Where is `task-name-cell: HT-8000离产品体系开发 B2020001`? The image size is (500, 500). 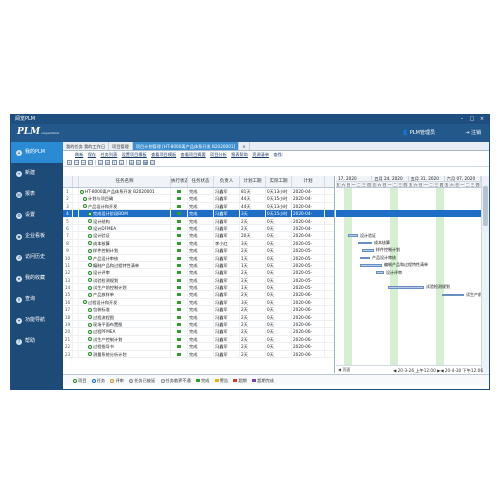 task-name-cell: HT-8000离产品体系开发 B2020001 is located at coordinates (125, 191).